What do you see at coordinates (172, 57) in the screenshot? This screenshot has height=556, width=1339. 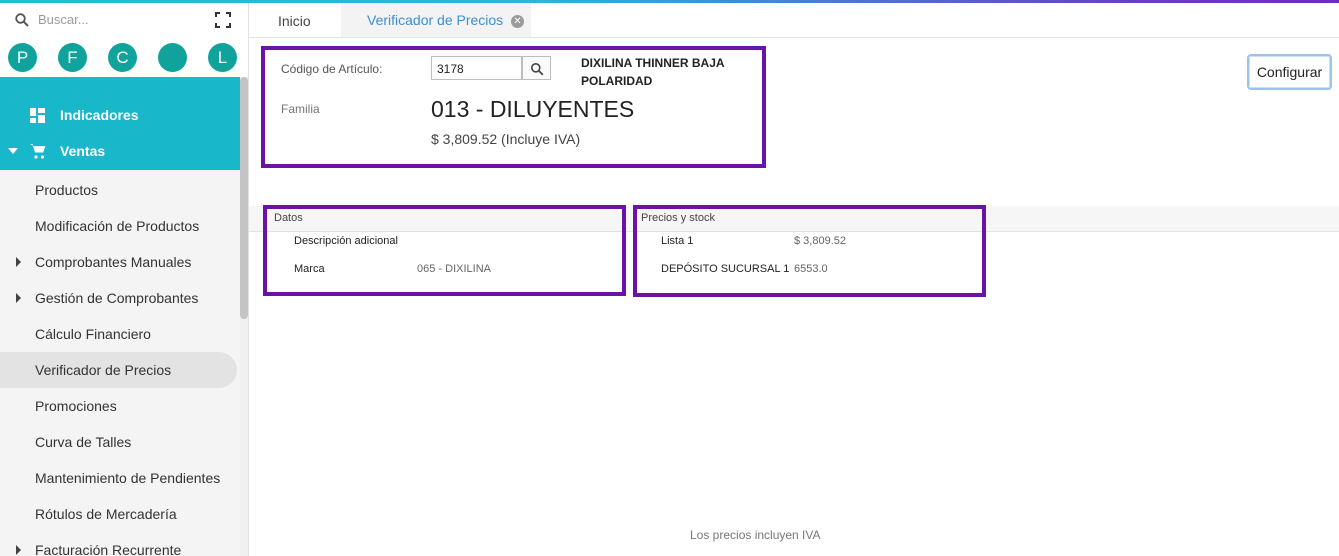 I see `avatar` at bounding box center [172, 57].